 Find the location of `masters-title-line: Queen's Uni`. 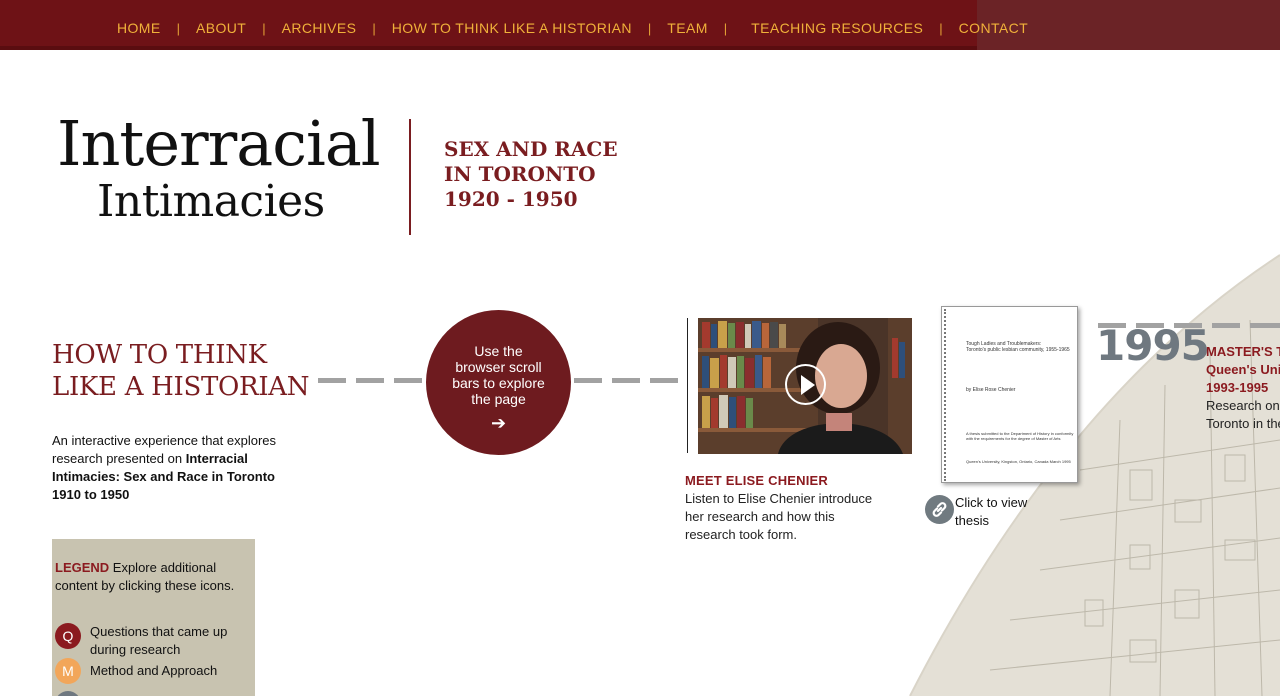

masters-title-line: Queen's Uni is located at coordinates (1243, 369).